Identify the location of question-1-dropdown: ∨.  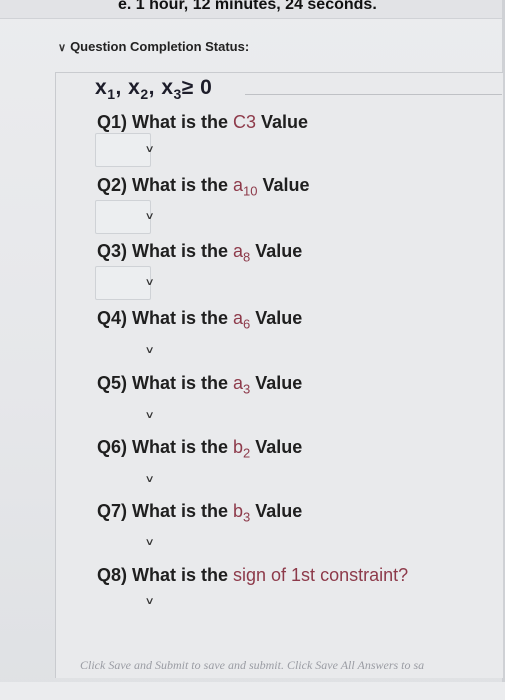
(125, 150).